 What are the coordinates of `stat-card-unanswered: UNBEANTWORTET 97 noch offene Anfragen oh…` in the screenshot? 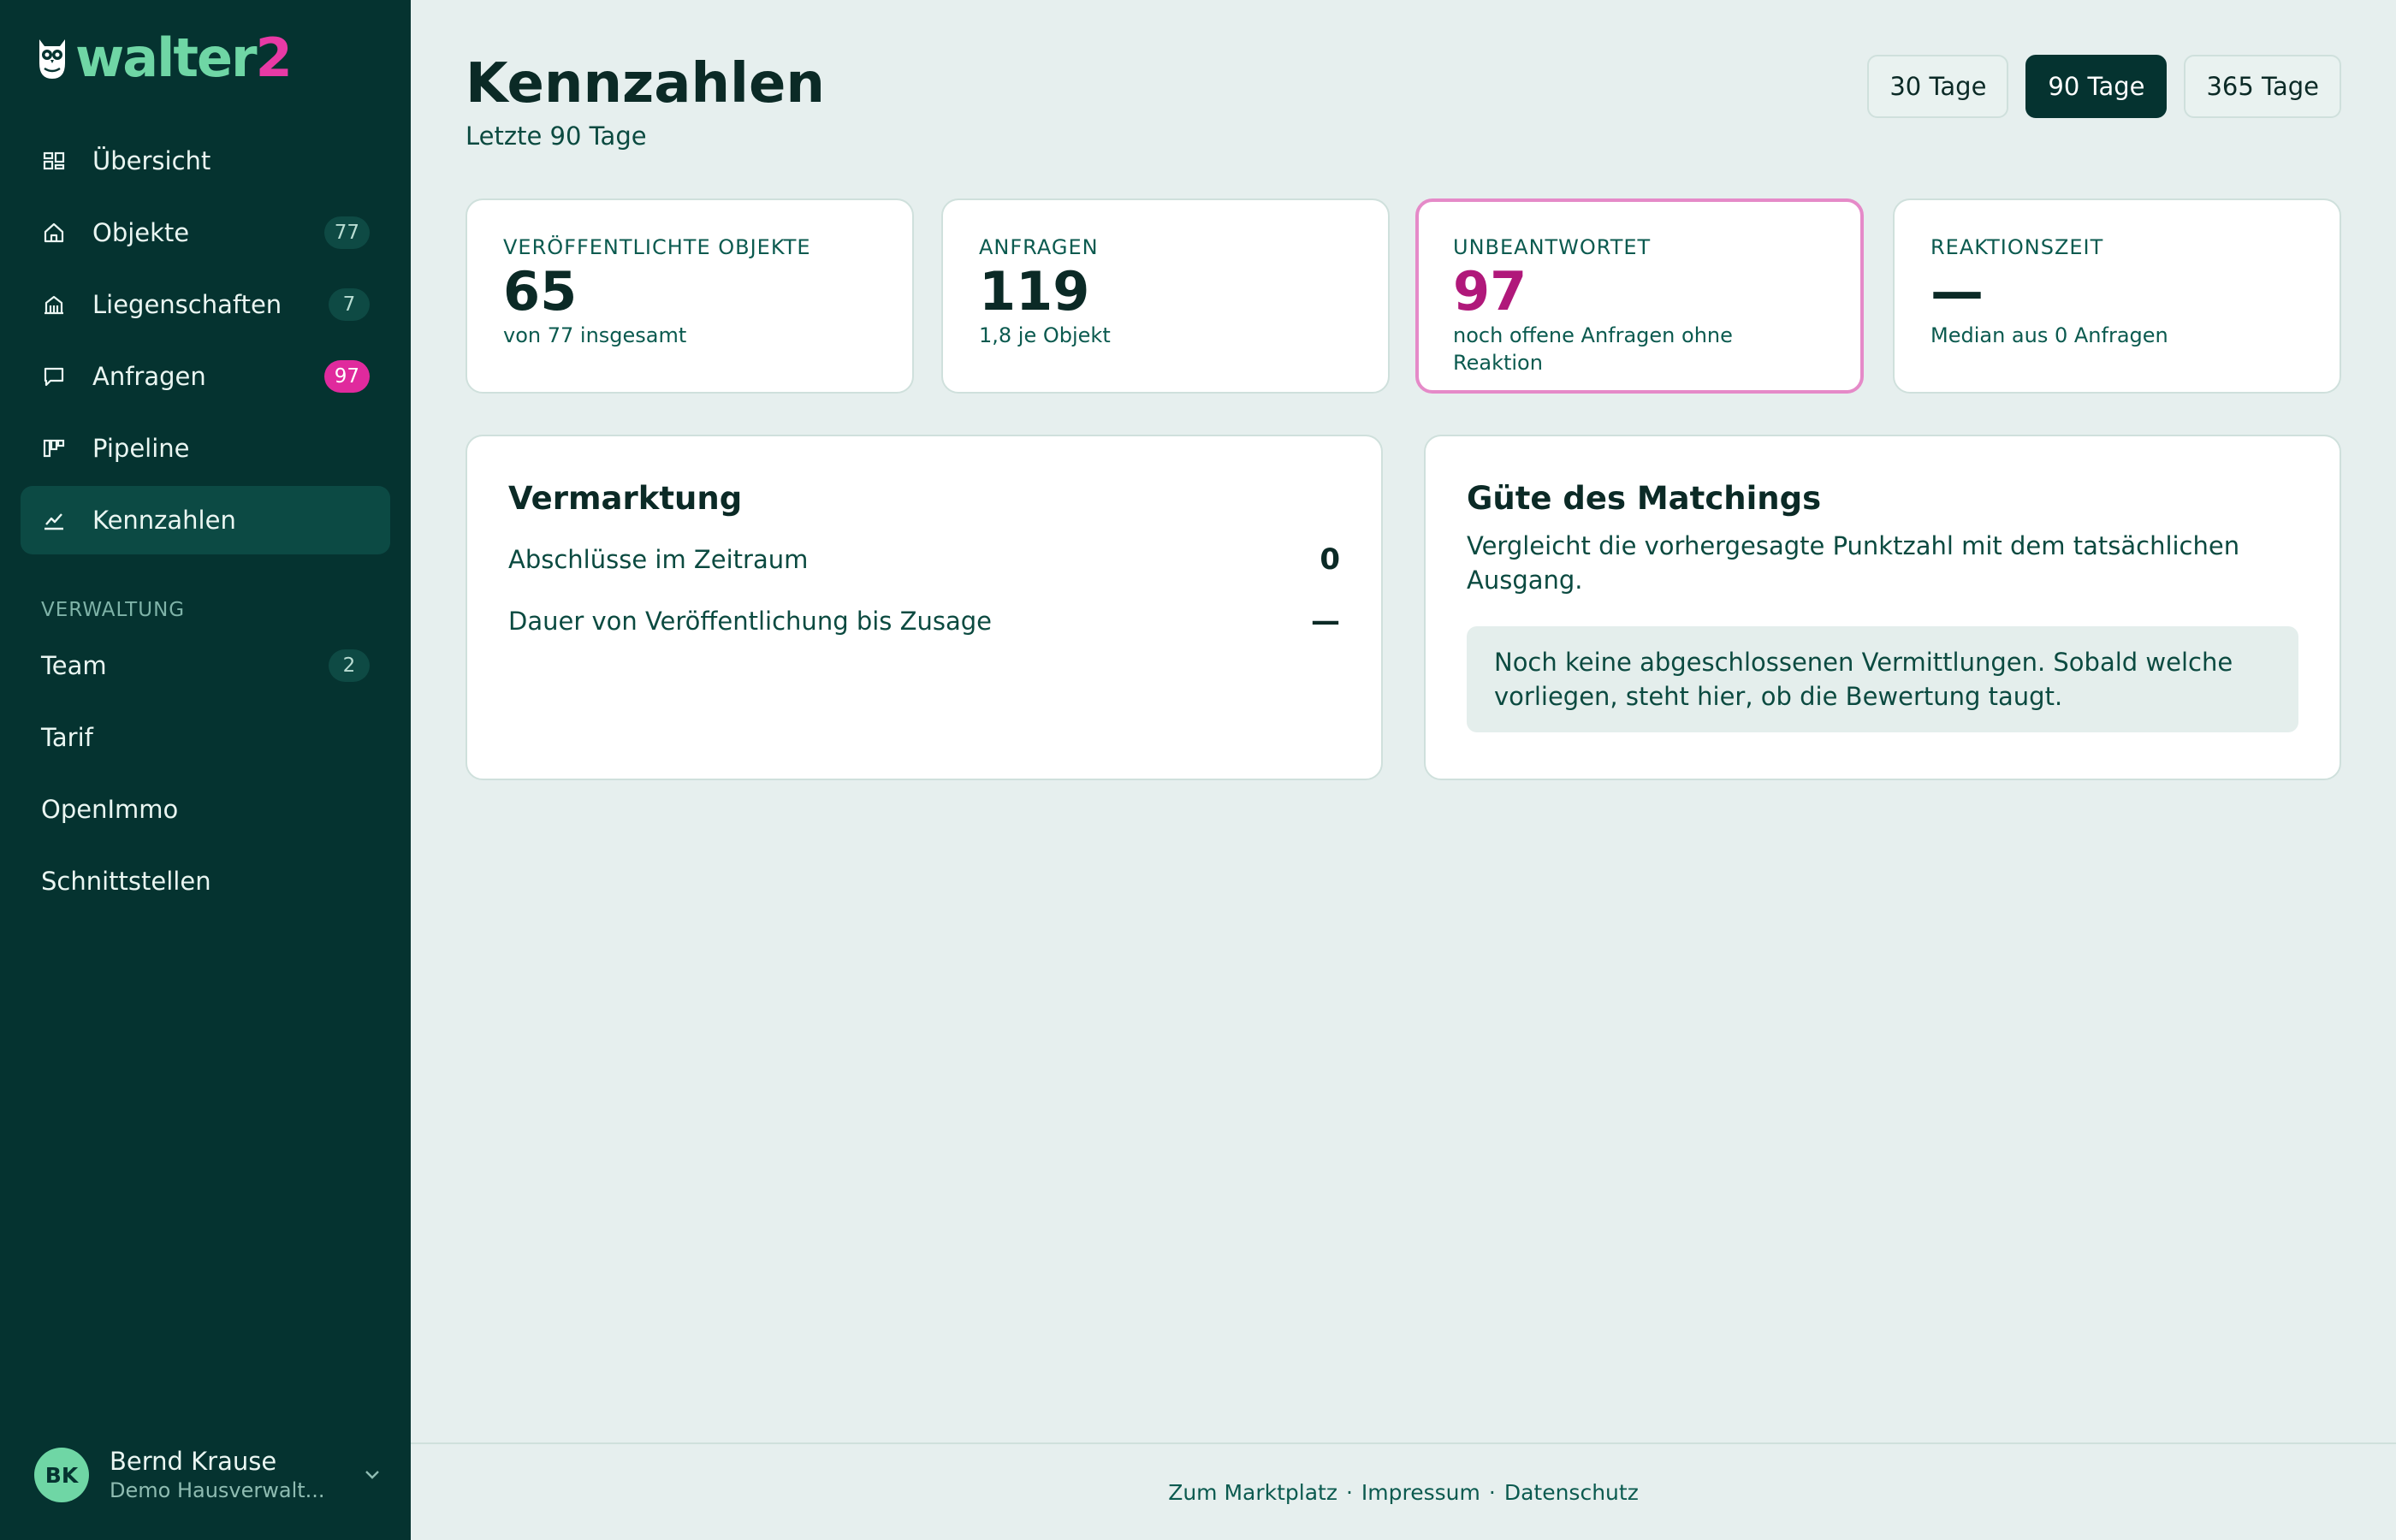 It's located at (1640, 296).